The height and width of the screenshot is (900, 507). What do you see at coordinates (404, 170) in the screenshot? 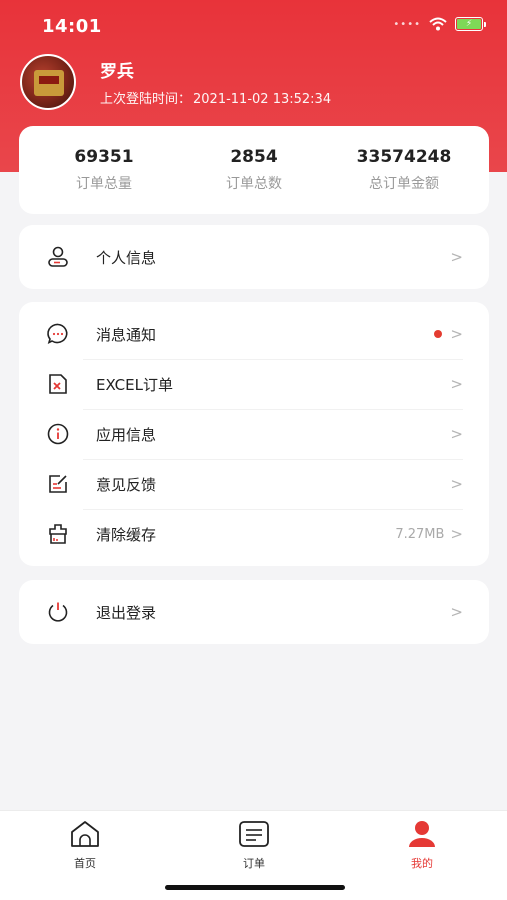
I see `stat-order-amount: 33574248 总订单金额` at bounding box center [404, 170].